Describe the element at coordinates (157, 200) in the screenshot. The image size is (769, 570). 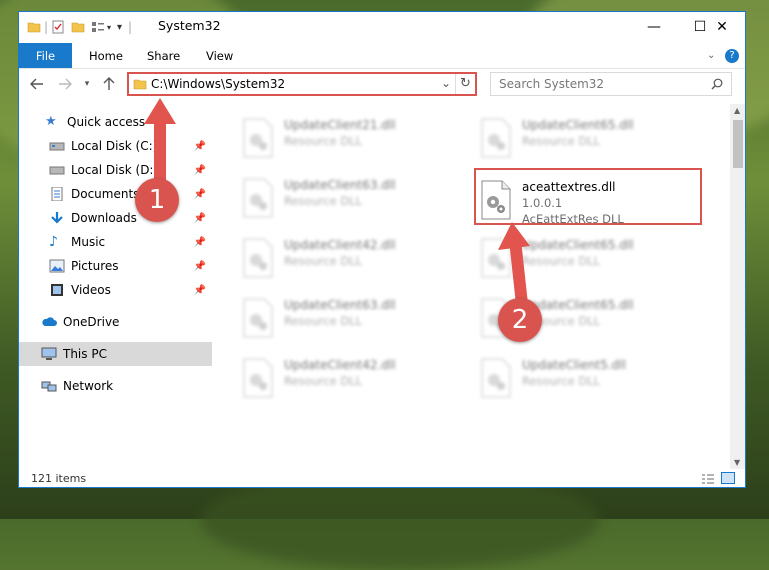
I see `callout-badge-1: 1` at that location.